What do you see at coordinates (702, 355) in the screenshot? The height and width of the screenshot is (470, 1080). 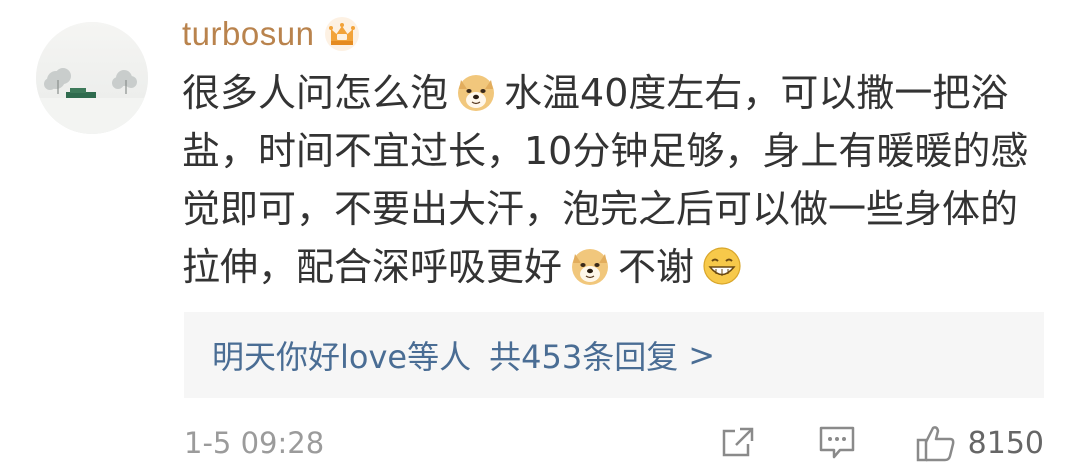 I see `chevron-right-icon: >` at bounding box center [702, 355].